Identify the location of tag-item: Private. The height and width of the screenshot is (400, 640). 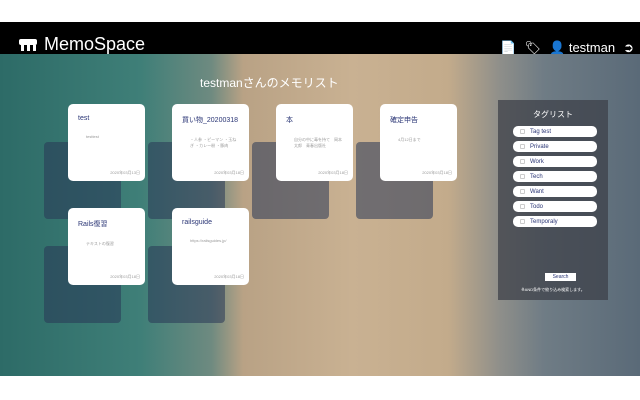
(555, 146).